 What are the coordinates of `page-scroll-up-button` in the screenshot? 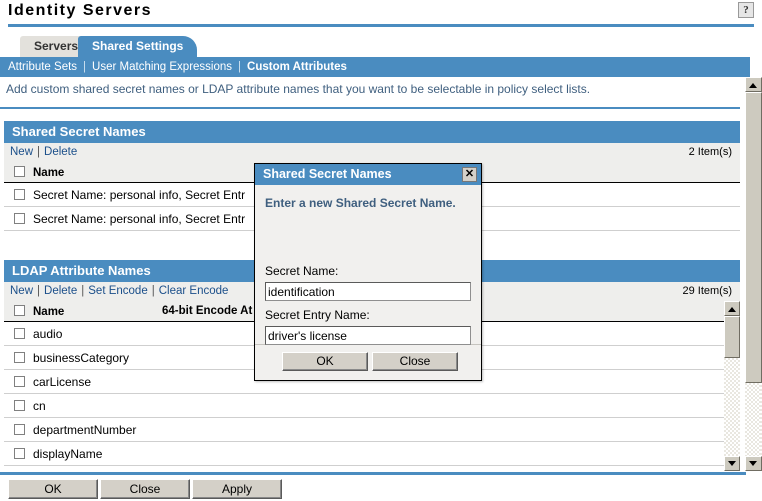 It's located at (753, 84).